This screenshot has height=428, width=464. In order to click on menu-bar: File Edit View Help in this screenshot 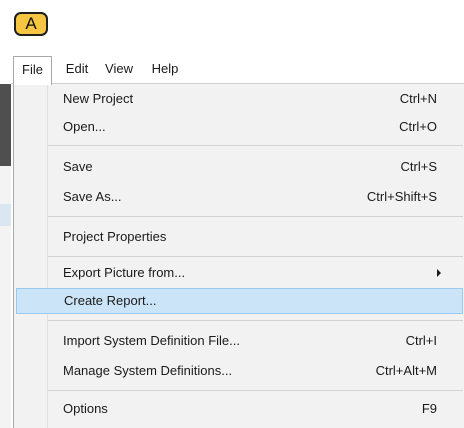, I will do `click(237, 70)`.